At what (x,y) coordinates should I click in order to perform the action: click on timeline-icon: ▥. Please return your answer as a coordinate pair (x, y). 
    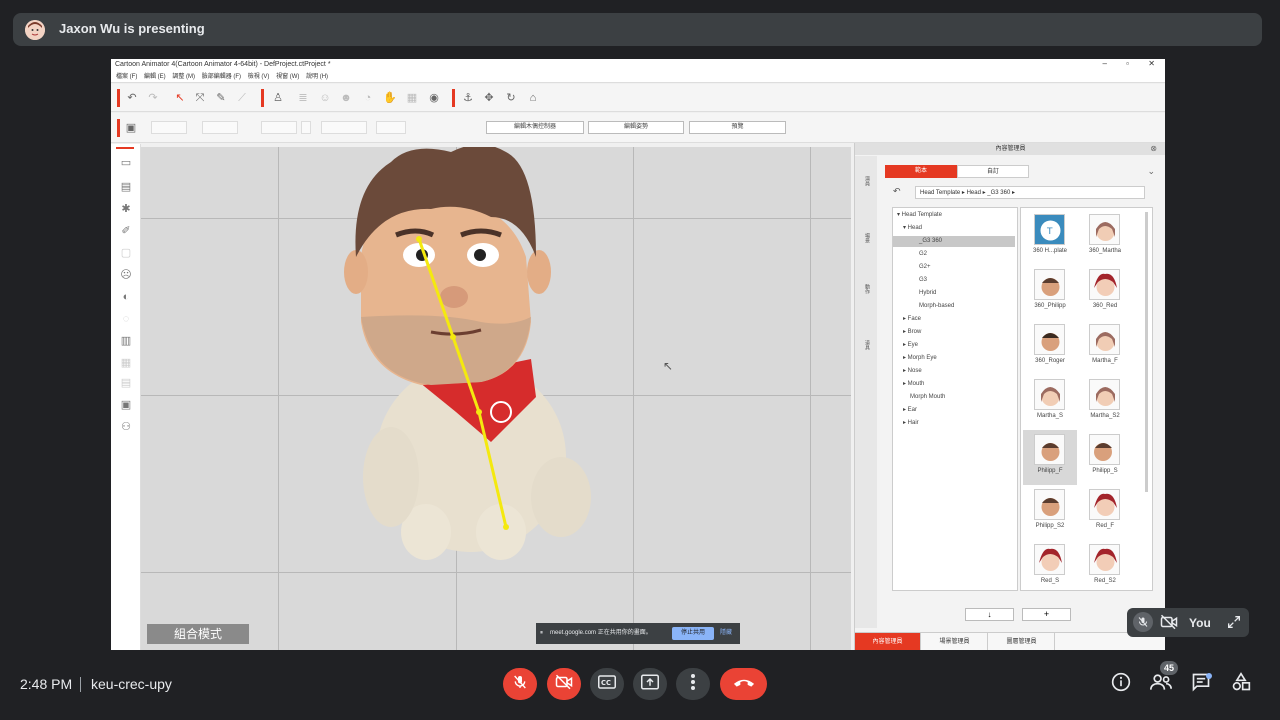
    Looking at the image, I should click on (126, 341).